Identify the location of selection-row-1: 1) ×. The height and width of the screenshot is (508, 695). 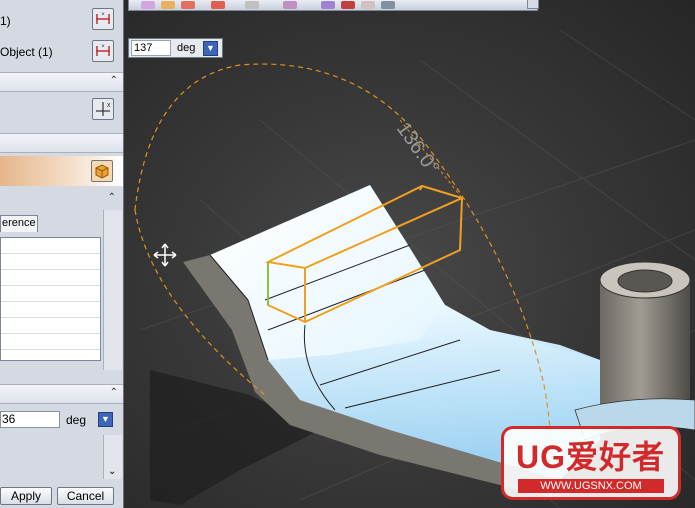
(61, 20).